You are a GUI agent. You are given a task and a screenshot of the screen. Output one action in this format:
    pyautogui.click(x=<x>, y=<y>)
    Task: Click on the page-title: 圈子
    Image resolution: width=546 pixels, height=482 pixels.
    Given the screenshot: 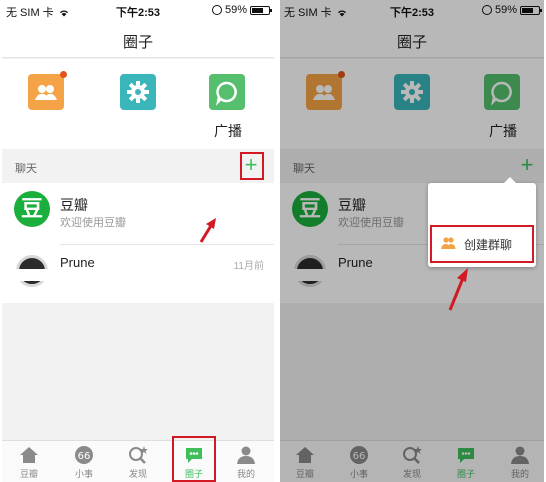 What is the action you would take?
    pyautogui.click(x=137, y=42)
    